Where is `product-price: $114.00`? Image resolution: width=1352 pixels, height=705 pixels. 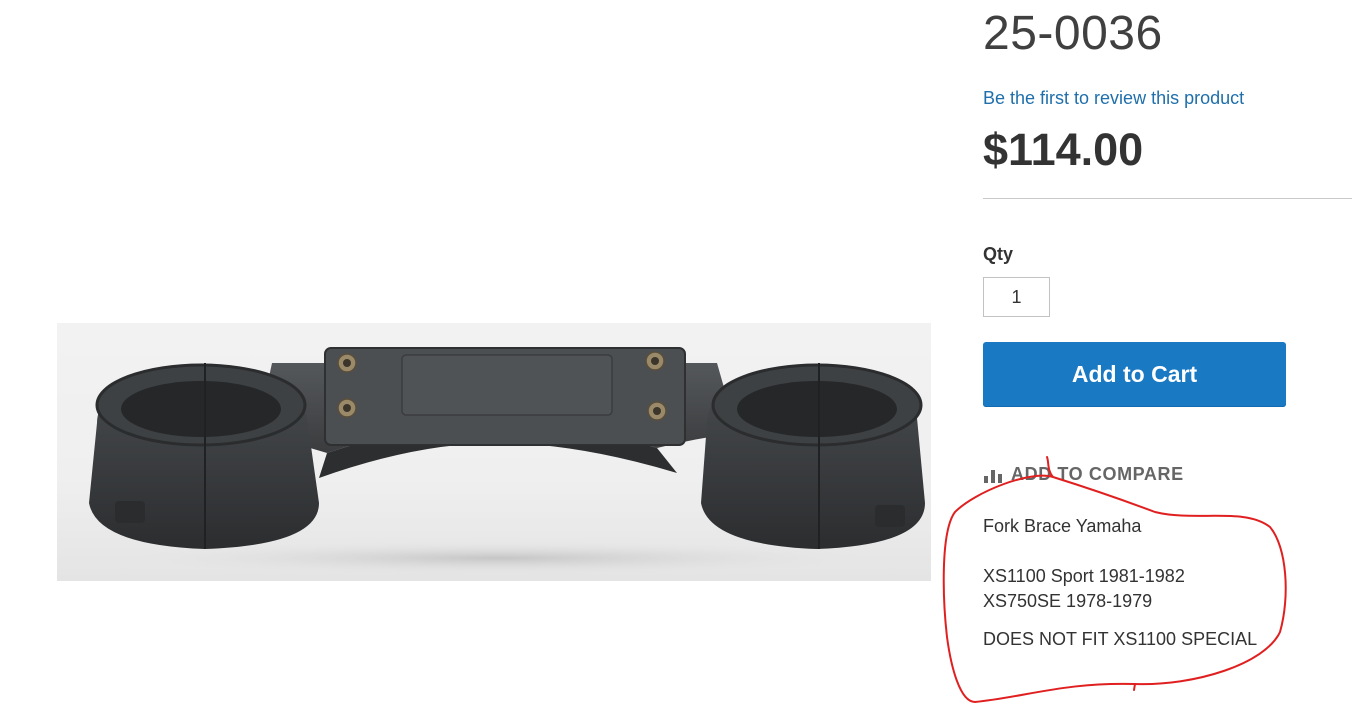 product-price: $114.00 is located at coordinates (1063, 149).